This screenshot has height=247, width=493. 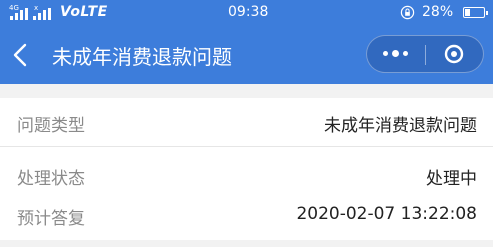 I want to click on signal-bars-icon, so click(x=21, y=14).